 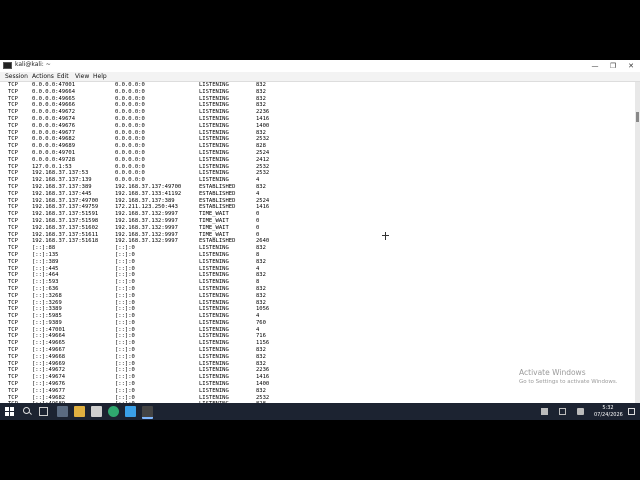 What do you see at coordinates (54, 118) in the screenshot?
I see `local-address-cell: 0.0.0.0:49674` at bounding box center [54, 118].